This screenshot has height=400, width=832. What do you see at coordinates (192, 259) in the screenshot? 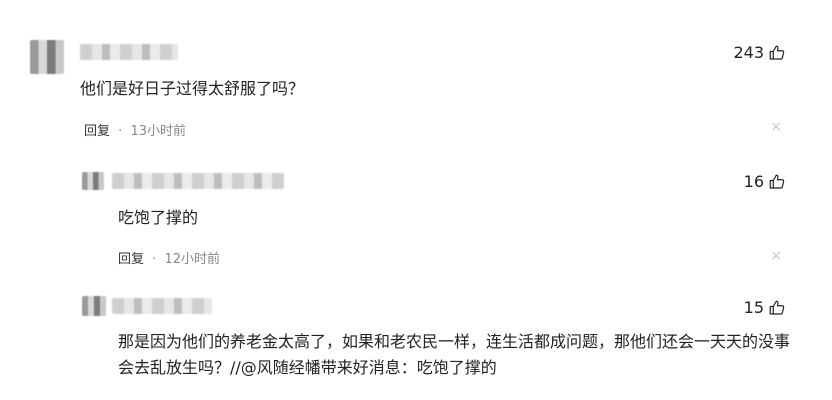
I see `comment-time: 12小时前` at bounding box center [192, 259].